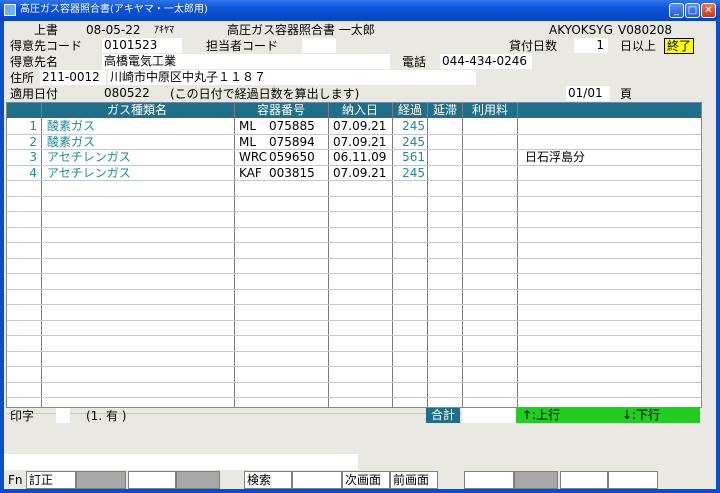  What do you see at coordinates (584, 480) in the screenshot?
I see `f11-button` at bounding box center [584, 480].